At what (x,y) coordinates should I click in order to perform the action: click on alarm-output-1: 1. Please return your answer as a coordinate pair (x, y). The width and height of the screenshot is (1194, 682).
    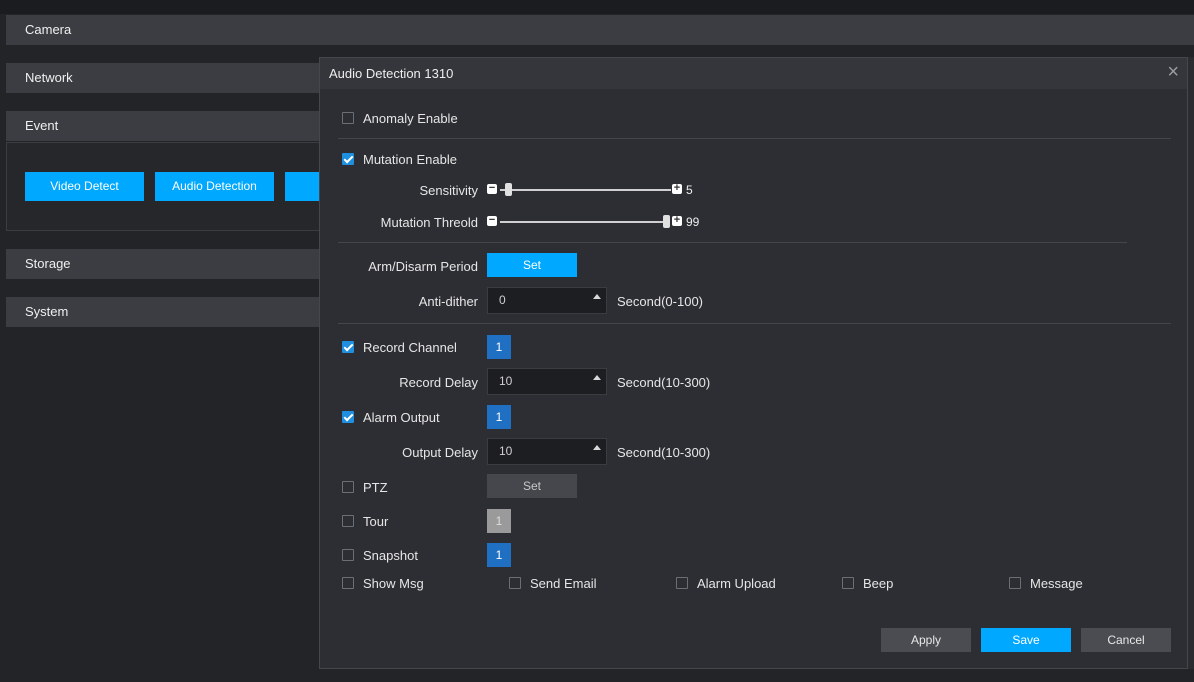
    Looking at the image, I should click on (499, 417).